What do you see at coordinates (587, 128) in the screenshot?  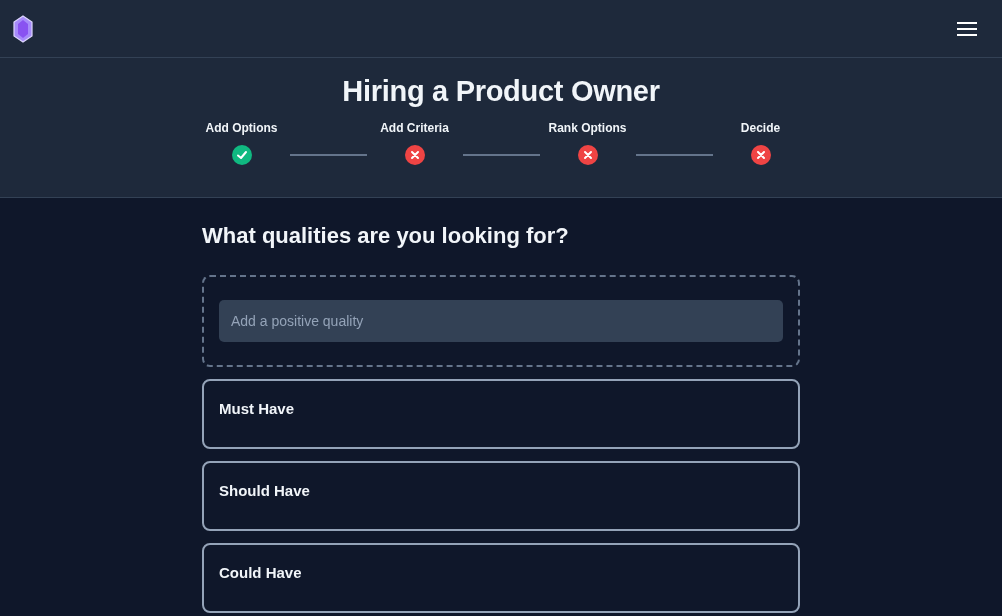 I see `step-label: Rank Options` at bounding box center [587, 128].